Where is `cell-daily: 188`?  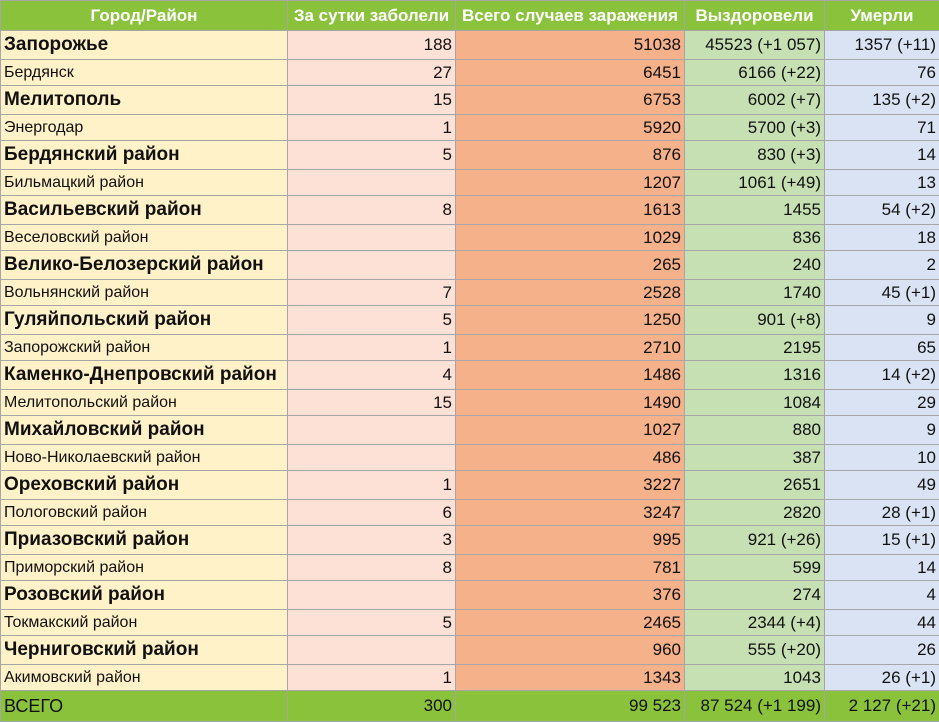
cell-daily: 188 is located at coordinates (372, 45).